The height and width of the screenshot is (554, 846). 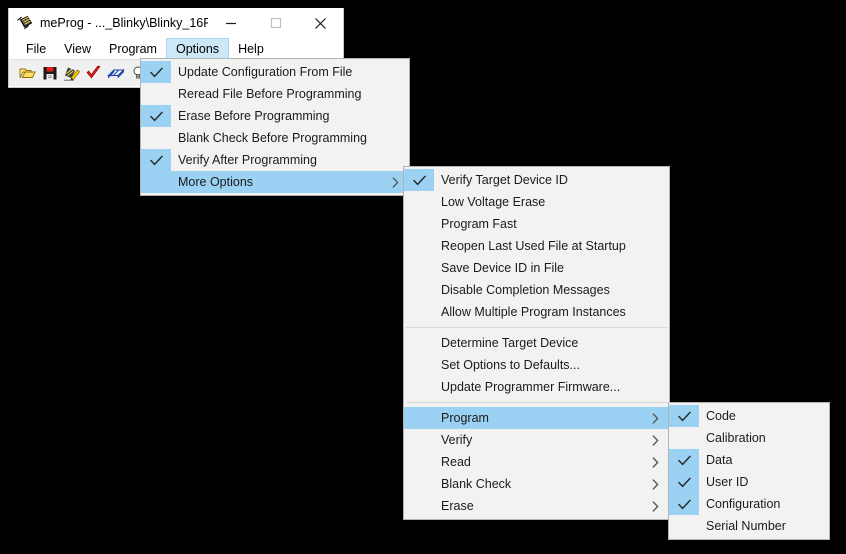 What do you see at coordinates (536, 462) in the screenshot?
I see `menu-item: Read` at bounding box center [536, 462].